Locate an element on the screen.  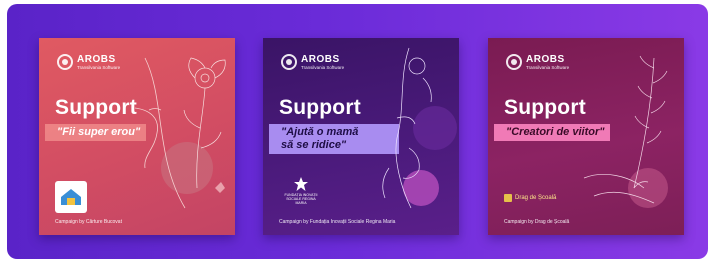
carture-logo-icon is located at coordinates (71, 197).